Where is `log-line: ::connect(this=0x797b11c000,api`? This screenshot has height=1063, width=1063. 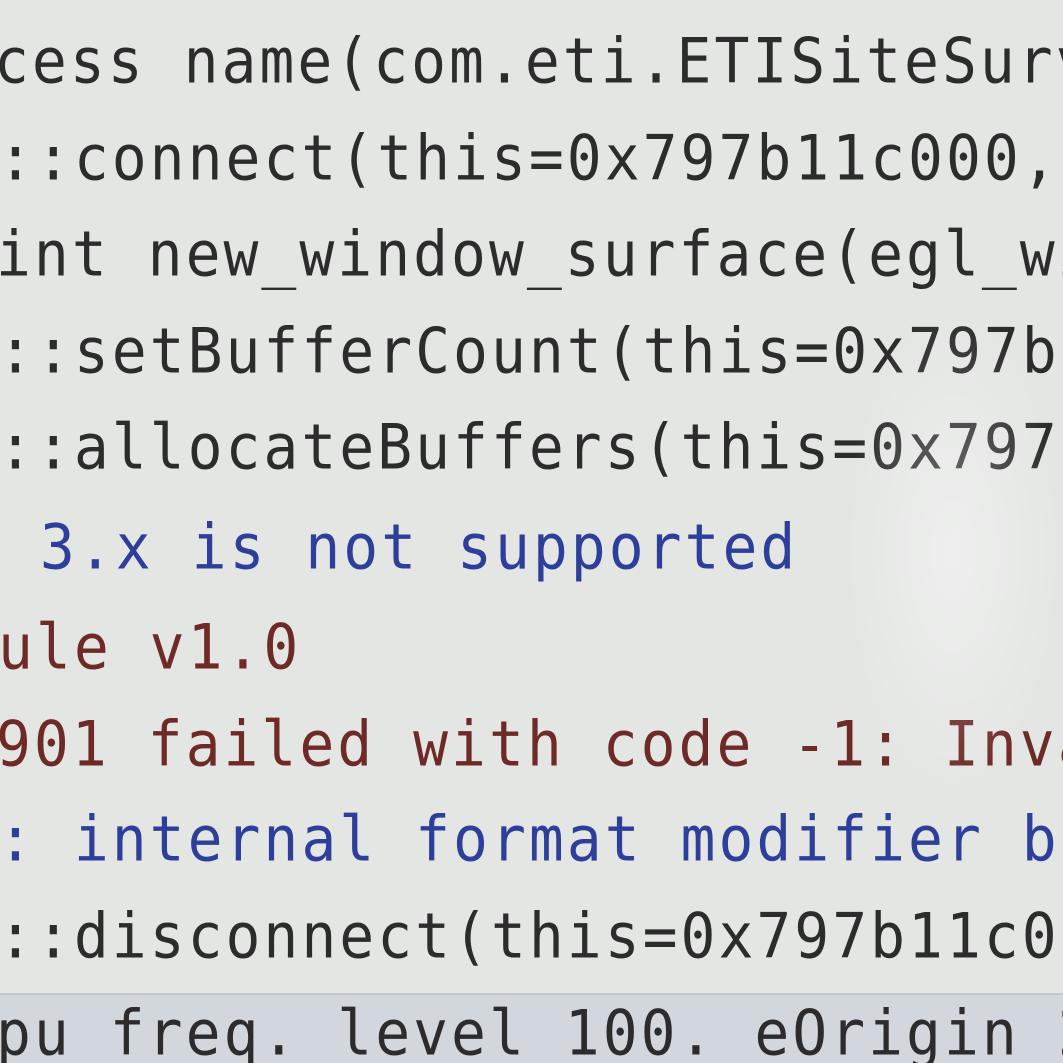
log-line: ::connect(this=0x797b11c000,api is located at coordinates (531, 158).